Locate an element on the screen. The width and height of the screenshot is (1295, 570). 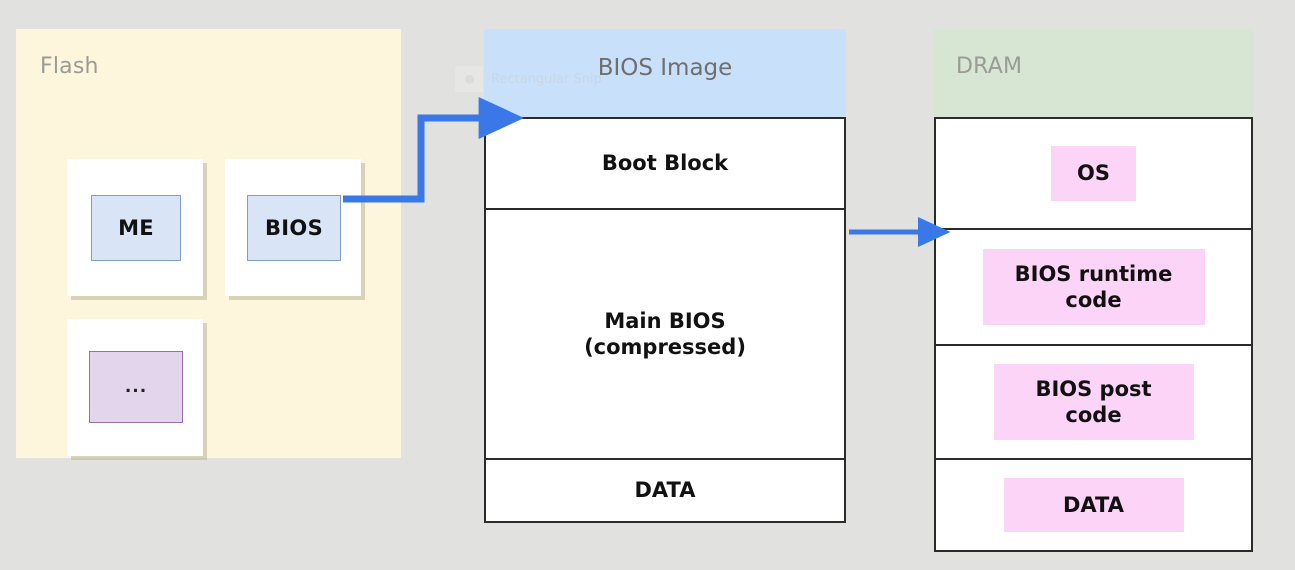
bios-image-row-main-bios-label: Main BIOS (compressed) is located at coordinates (665, 333).